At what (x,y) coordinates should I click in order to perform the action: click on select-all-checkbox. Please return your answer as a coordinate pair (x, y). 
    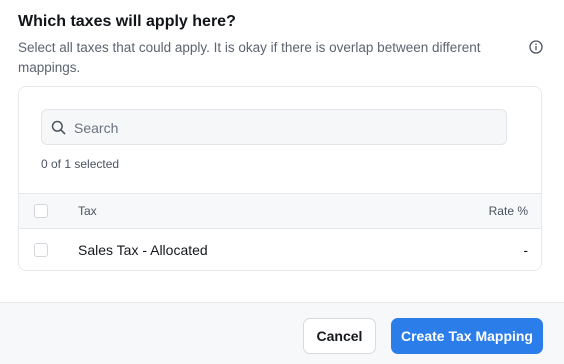
    Looking at the image, I should click on (41, 211).